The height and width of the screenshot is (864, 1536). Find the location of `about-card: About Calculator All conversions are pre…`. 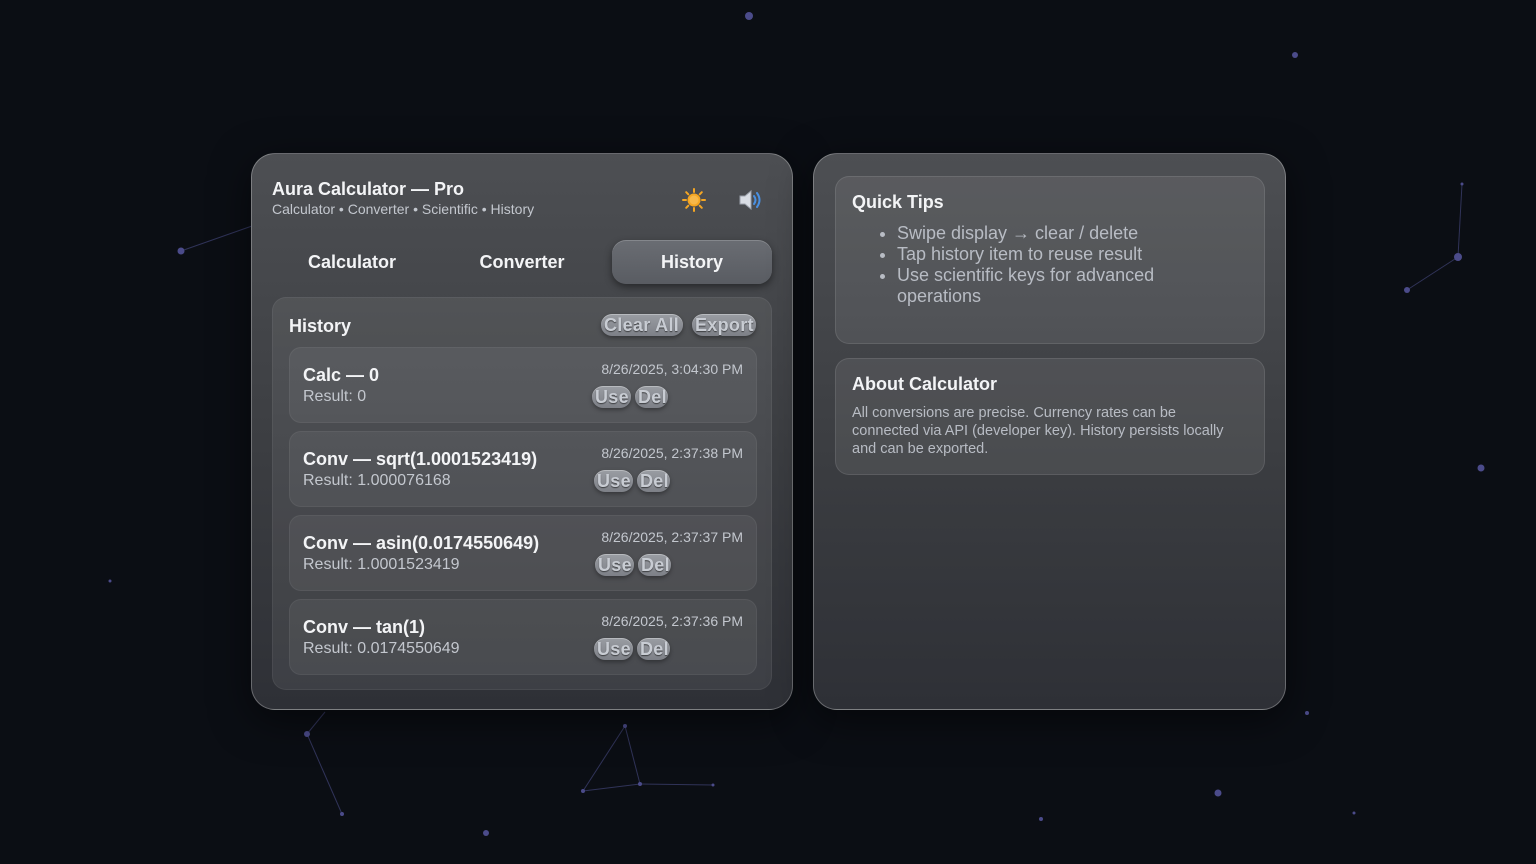

about-card: About Calculator All conversions are pre… is located at coordinates (1050, 416).